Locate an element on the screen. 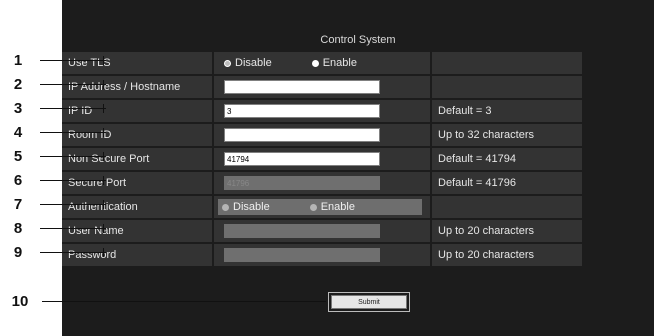 The height and width of the screenshot is (336, 654). row-non-secure-port: Non Secure Port Default = 41794 is located at coordinates (322, 159).